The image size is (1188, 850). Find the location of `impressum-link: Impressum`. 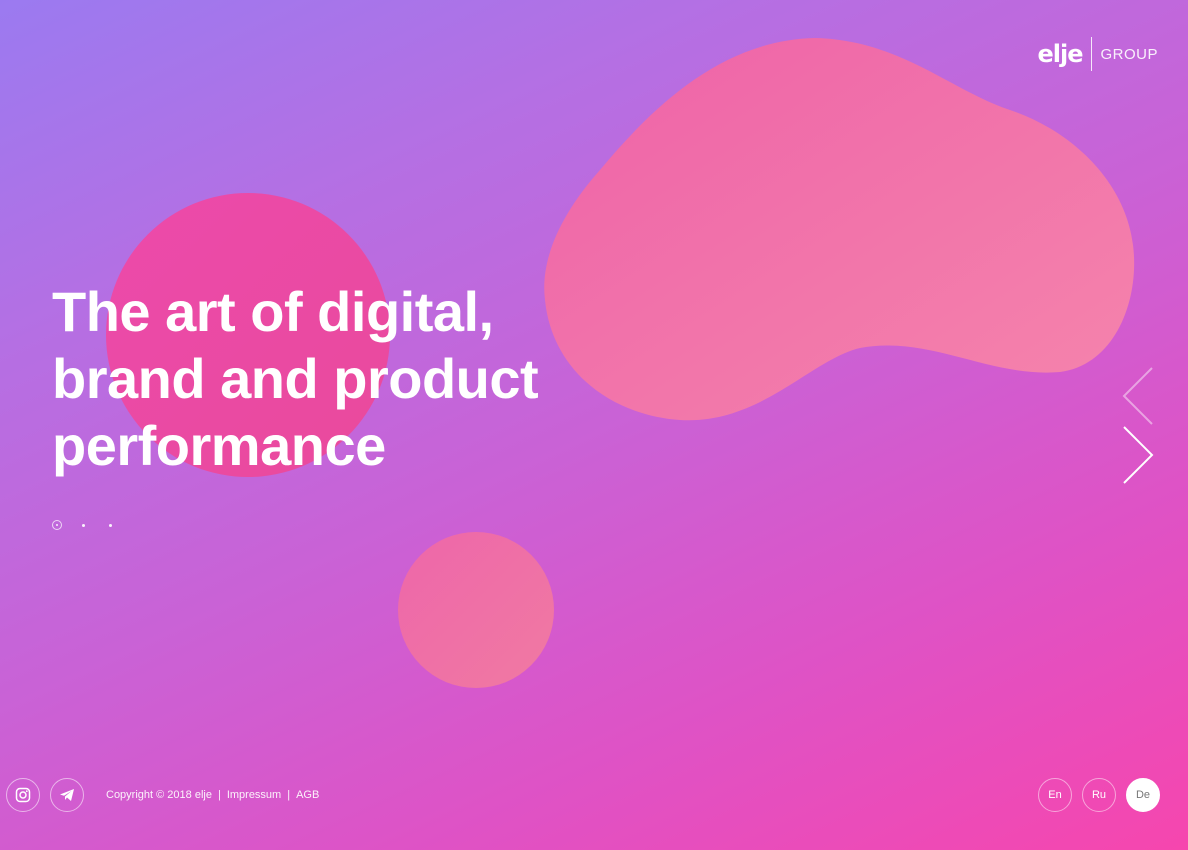

impressum-link: Impressum is located at coordinates (254, 795).